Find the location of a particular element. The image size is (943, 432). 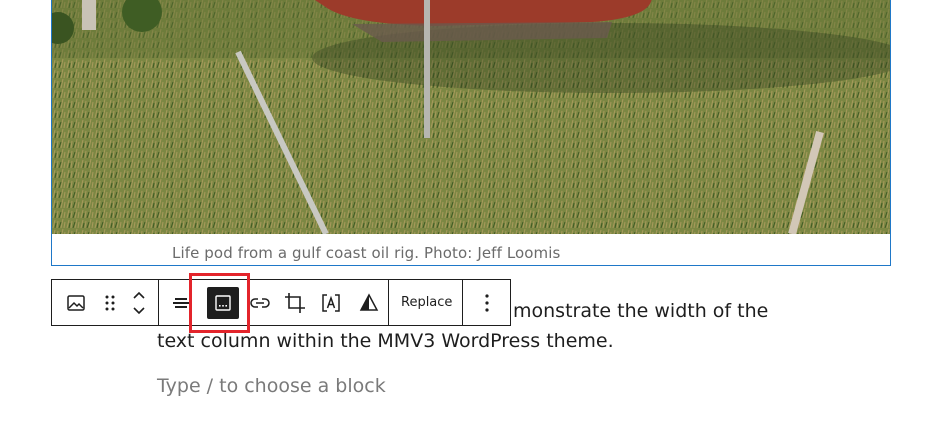

more-options-button is located at coordinates (487, 302).